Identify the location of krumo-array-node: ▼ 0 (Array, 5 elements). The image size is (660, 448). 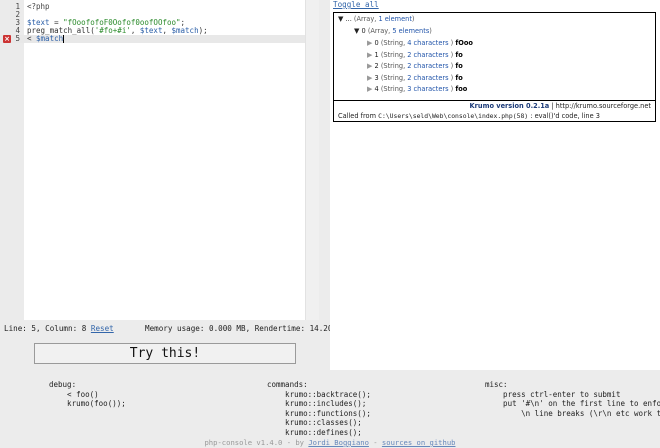
(393, 31).